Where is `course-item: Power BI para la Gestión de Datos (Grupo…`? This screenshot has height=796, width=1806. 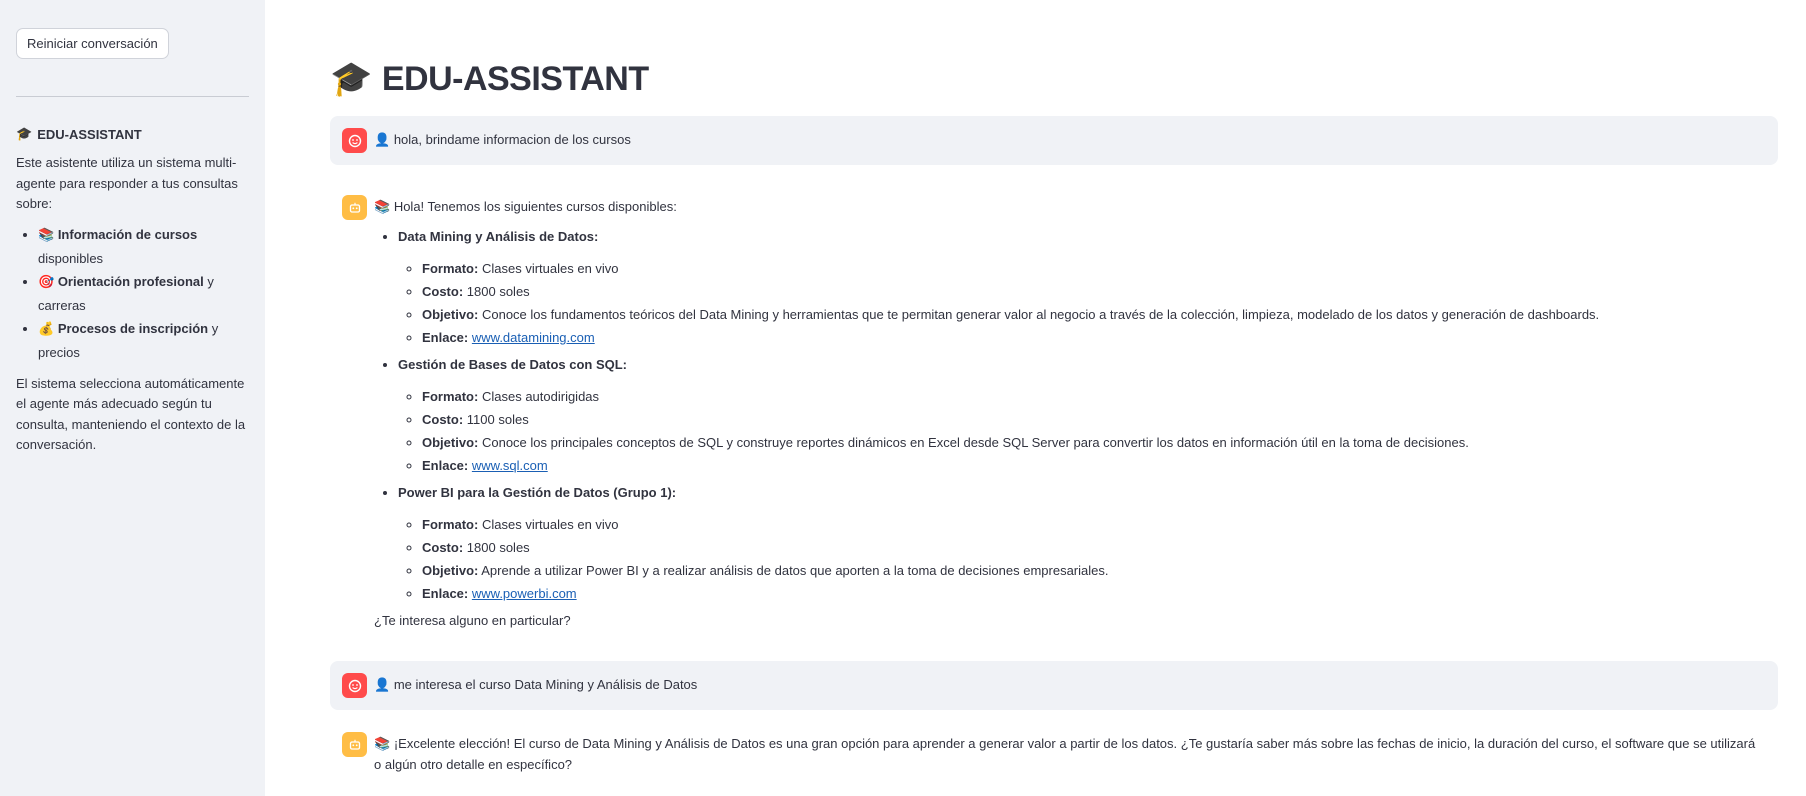
course-item: Power BI para la Gestión de Datos (Grupo… is located at coordinates (998, 544).